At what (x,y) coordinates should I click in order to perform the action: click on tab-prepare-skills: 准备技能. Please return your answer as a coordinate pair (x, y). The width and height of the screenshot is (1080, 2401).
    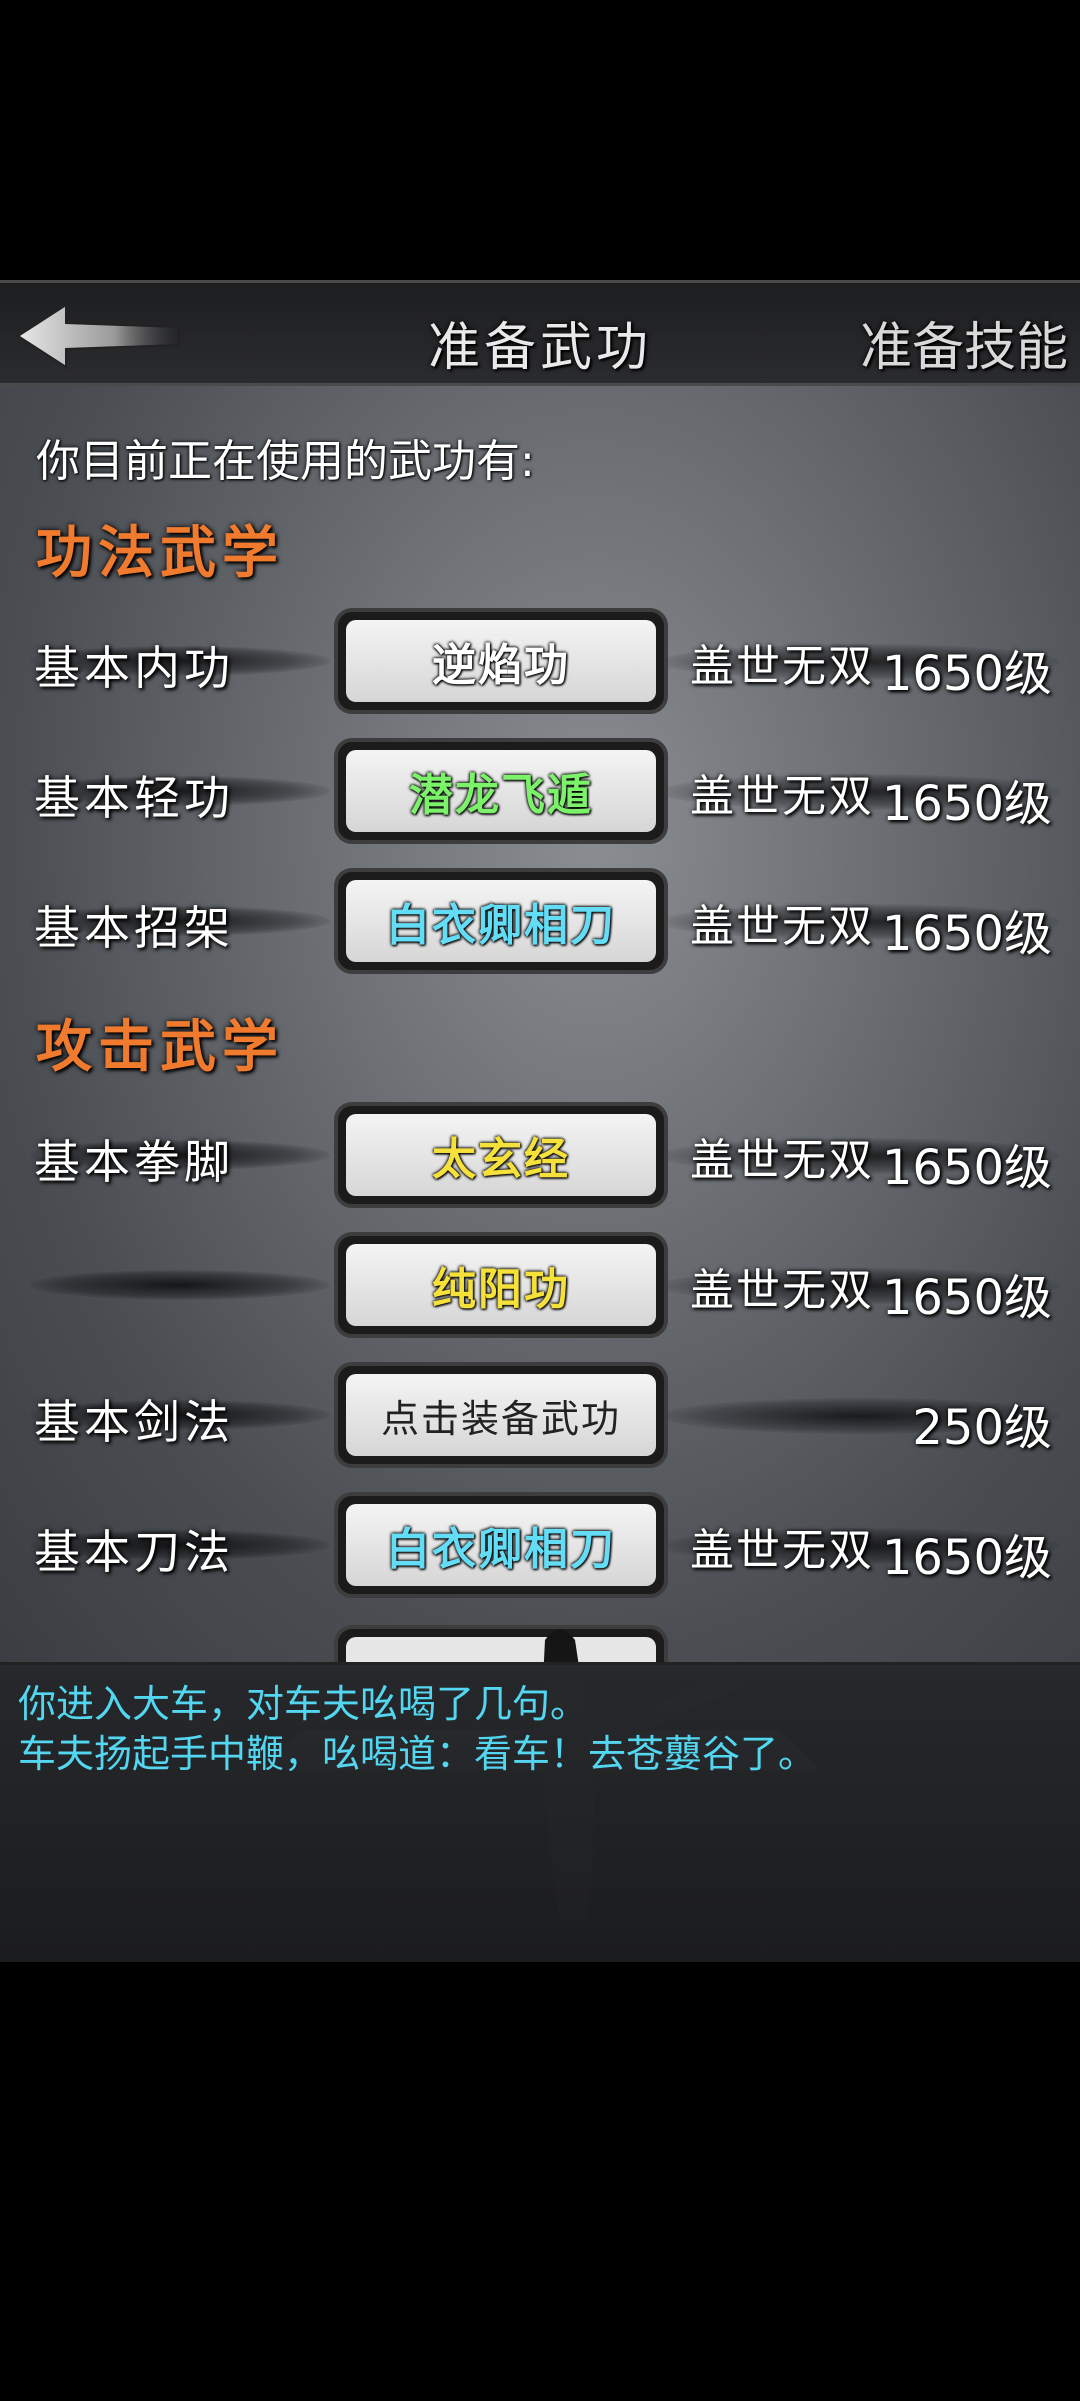
    Looking at the image, I should click on (964, 342).